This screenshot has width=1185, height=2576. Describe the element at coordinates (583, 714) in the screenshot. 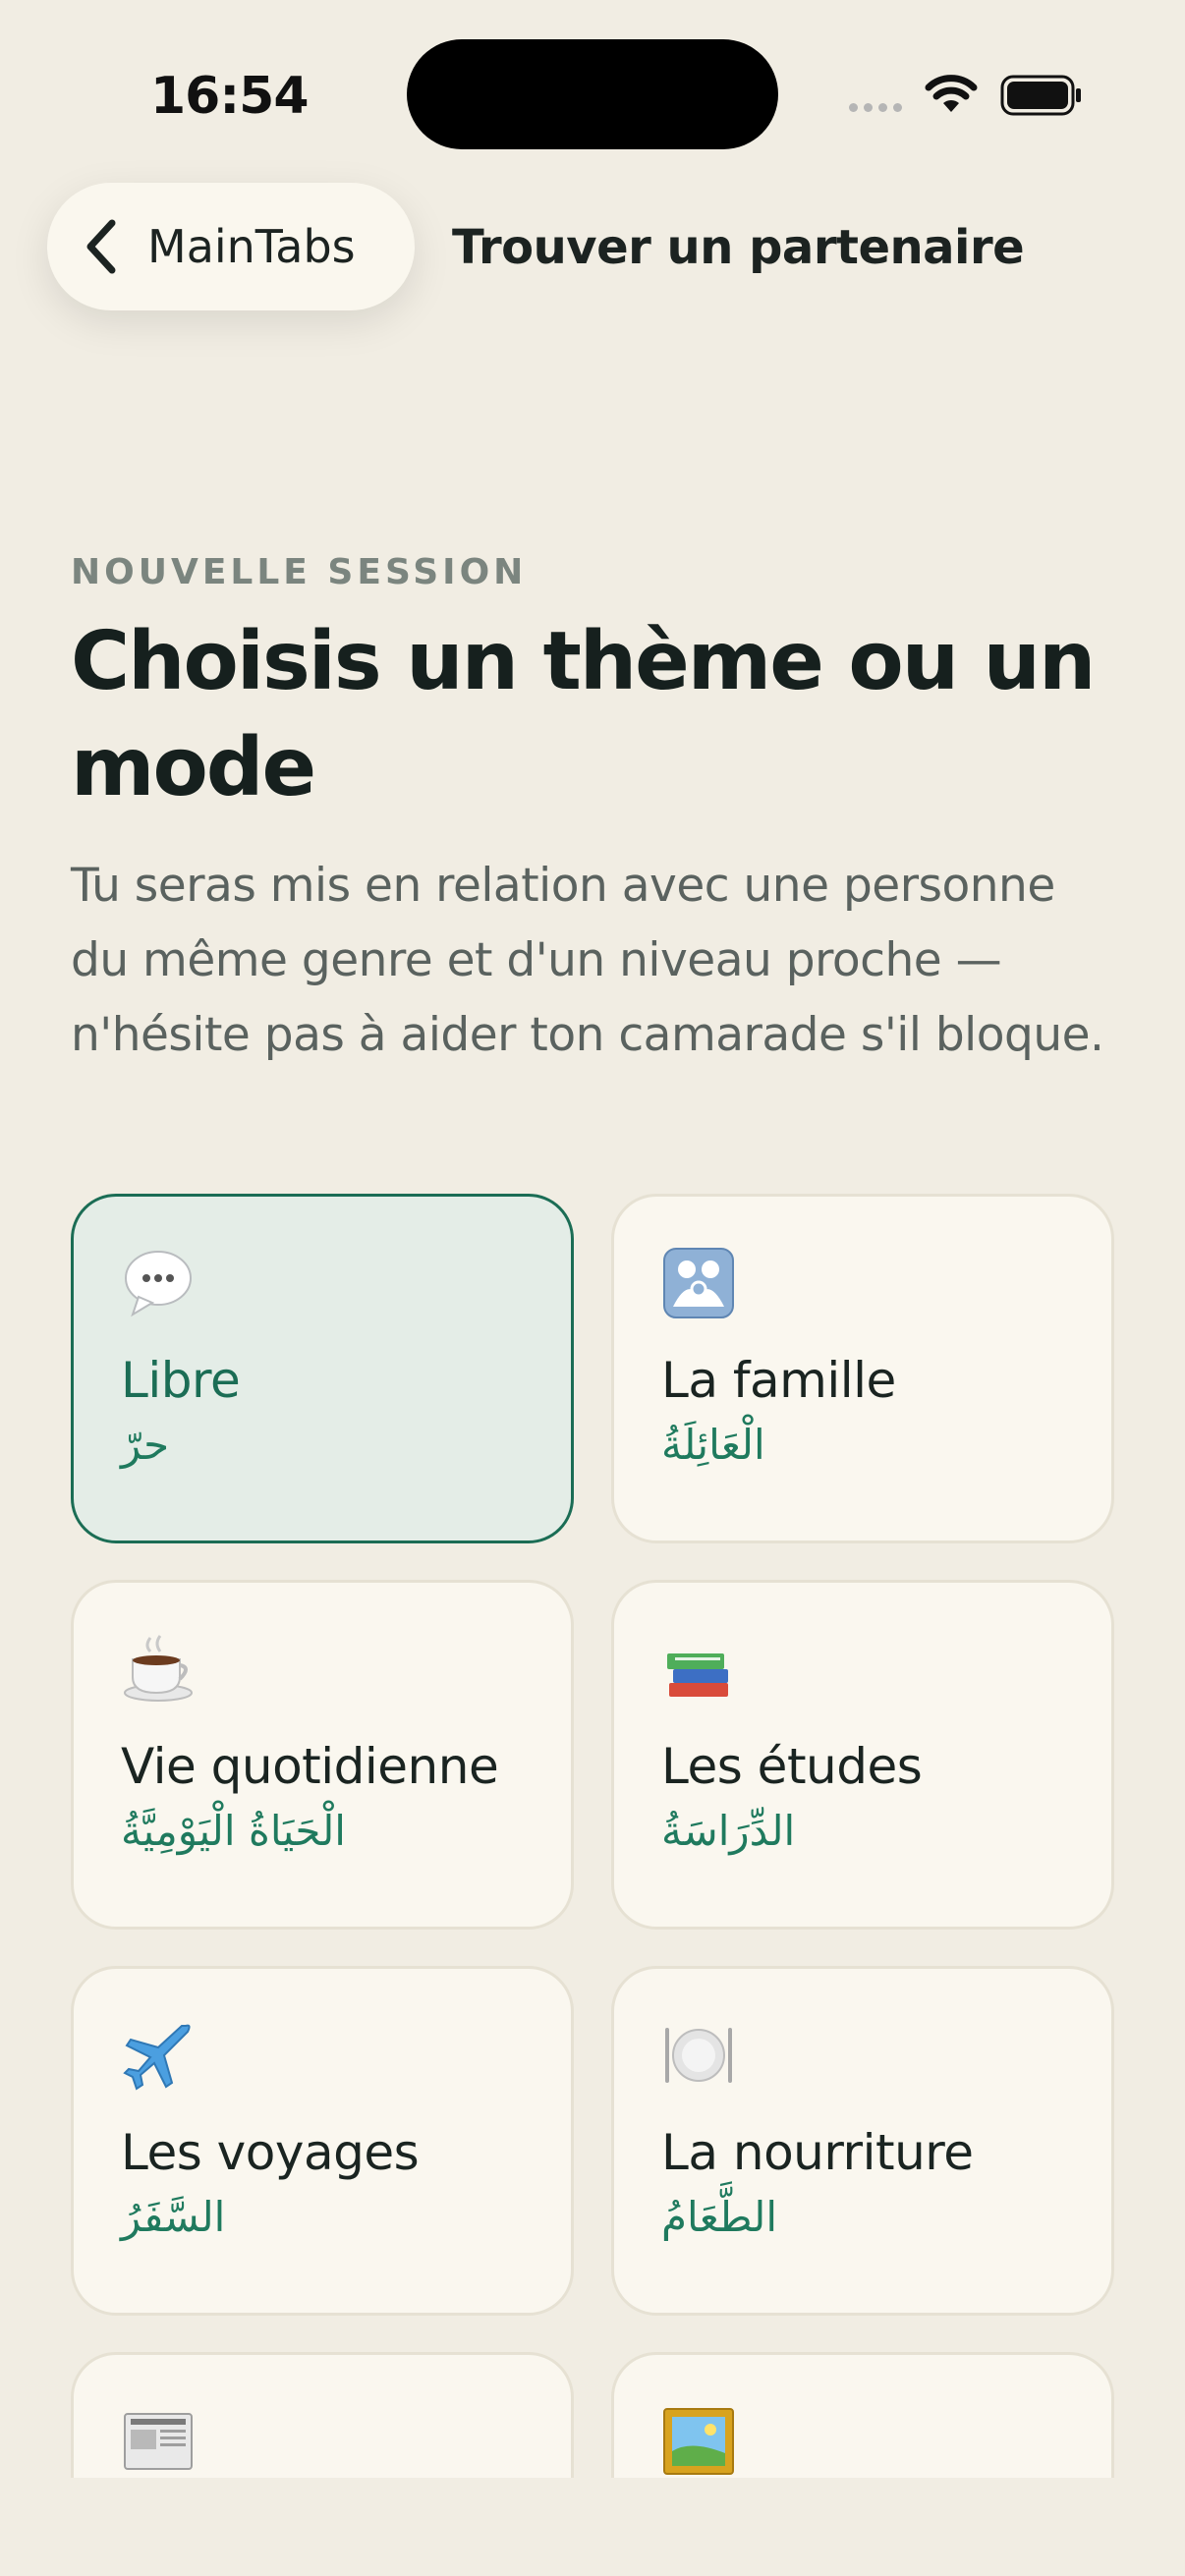

I see `page-title: Choisis un thème ou un mode` at that location.